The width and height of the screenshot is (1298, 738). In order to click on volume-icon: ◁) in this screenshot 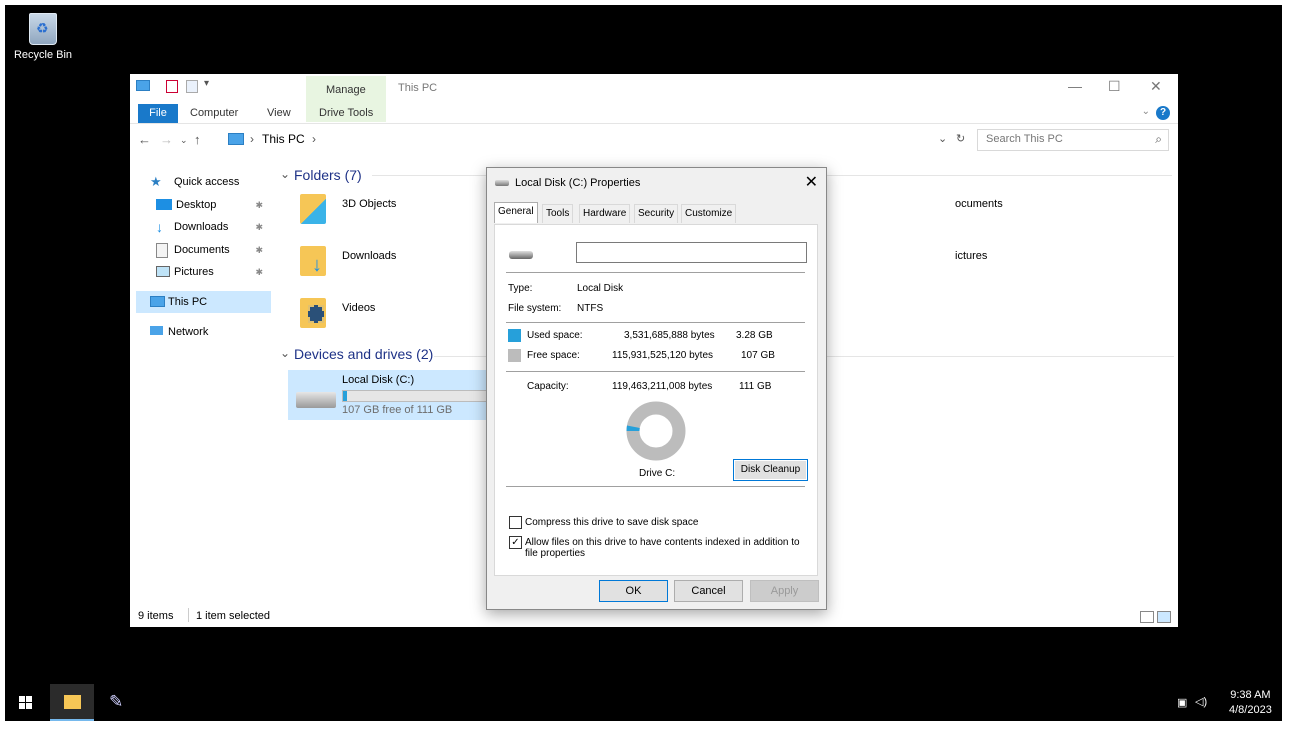, I will do `click(1201, 701)`.